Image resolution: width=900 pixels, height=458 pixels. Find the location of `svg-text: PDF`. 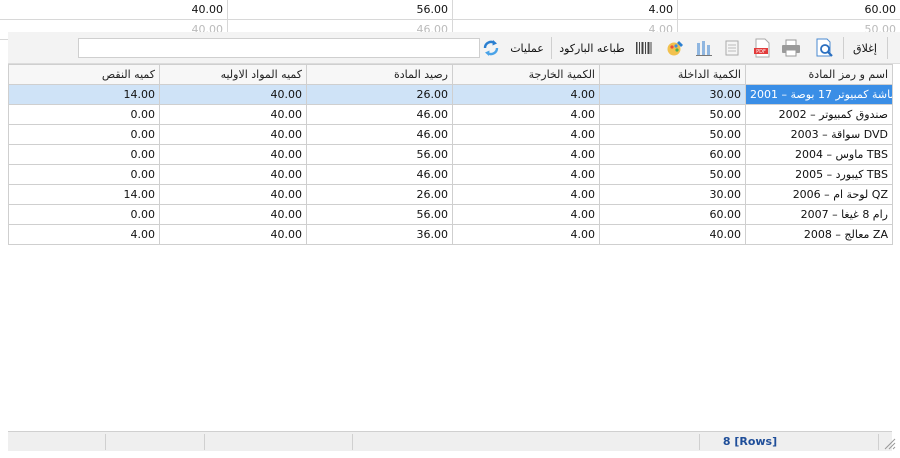

svg-text: PDF is located at coordinates (761, 52).